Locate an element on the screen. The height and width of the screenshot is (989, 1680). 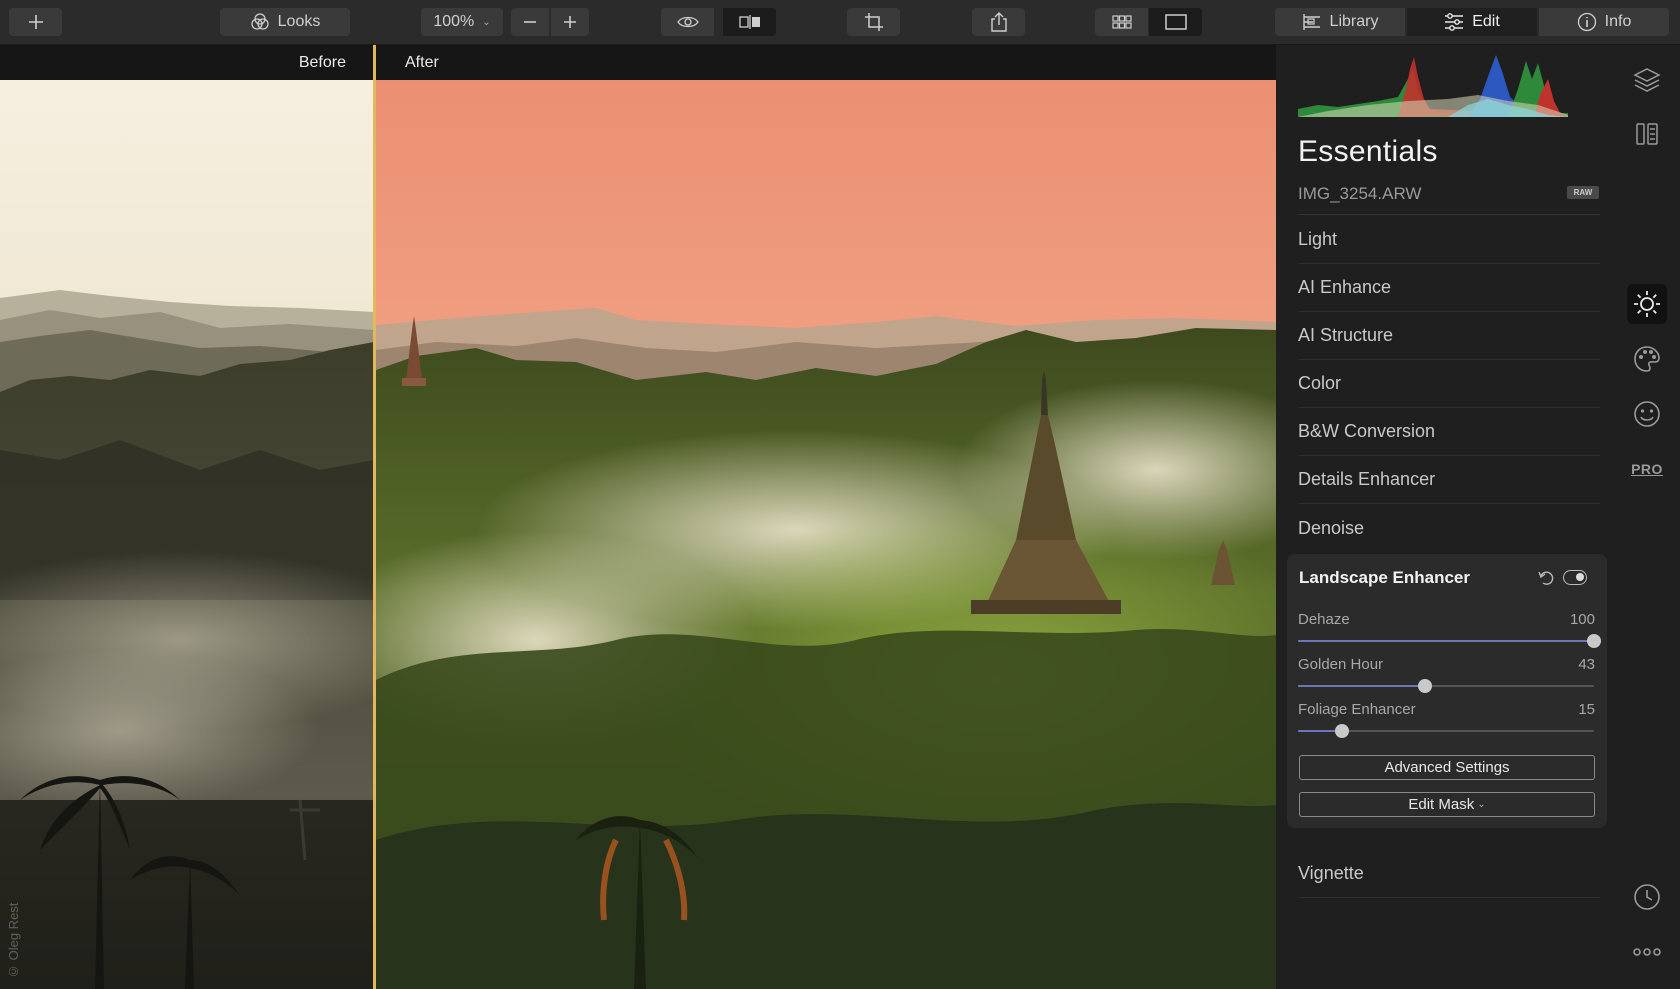
split-view-icon is located at coordinates (749, 22).